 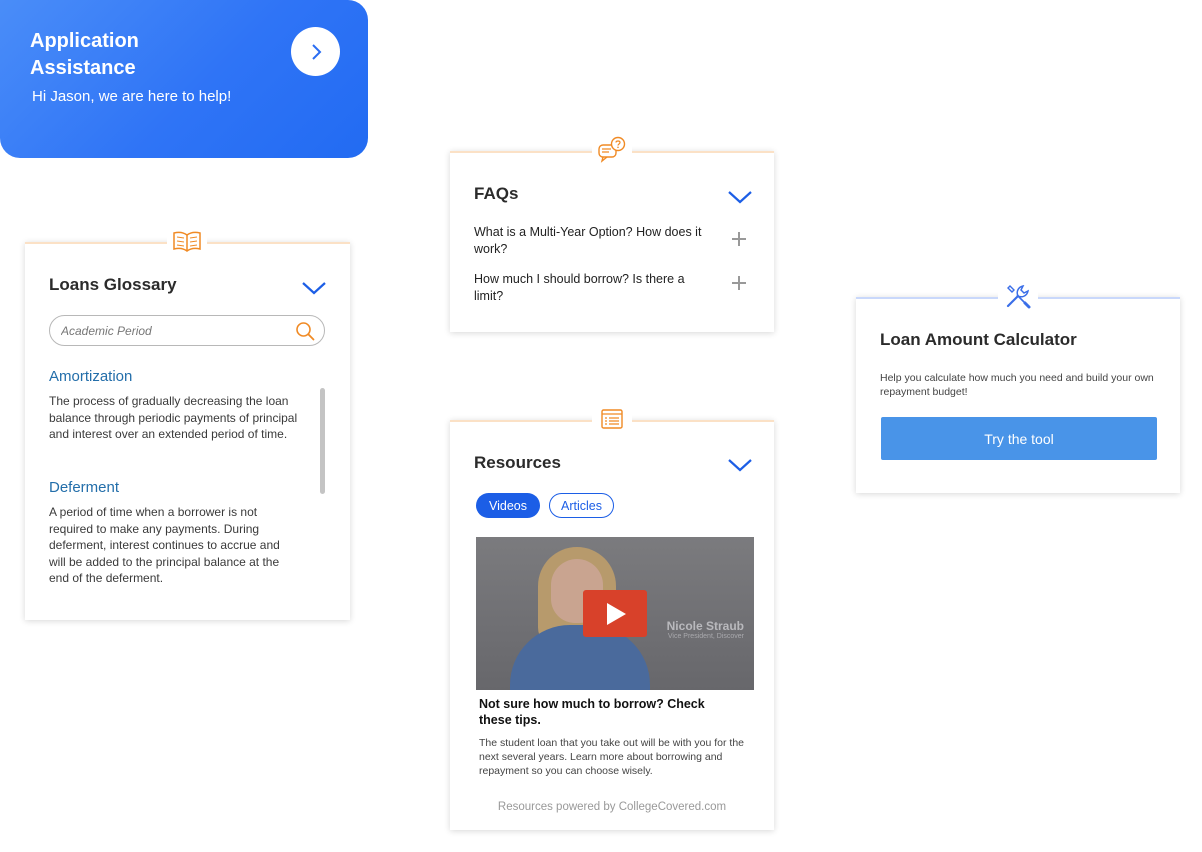 I want to click on open-book-icon, so click(x=187, y=241).